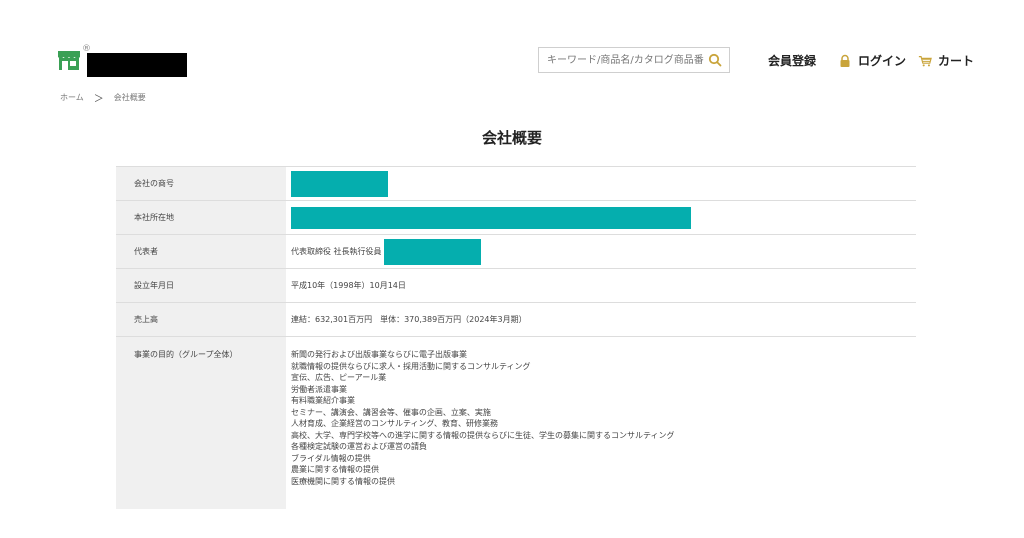 The height and width of the screenshot is (538, 1024). What do you see at coordinates (137, 65) in the screenshot?
I see `logo-redacted-wordmark` at bounding box center [137, 65].